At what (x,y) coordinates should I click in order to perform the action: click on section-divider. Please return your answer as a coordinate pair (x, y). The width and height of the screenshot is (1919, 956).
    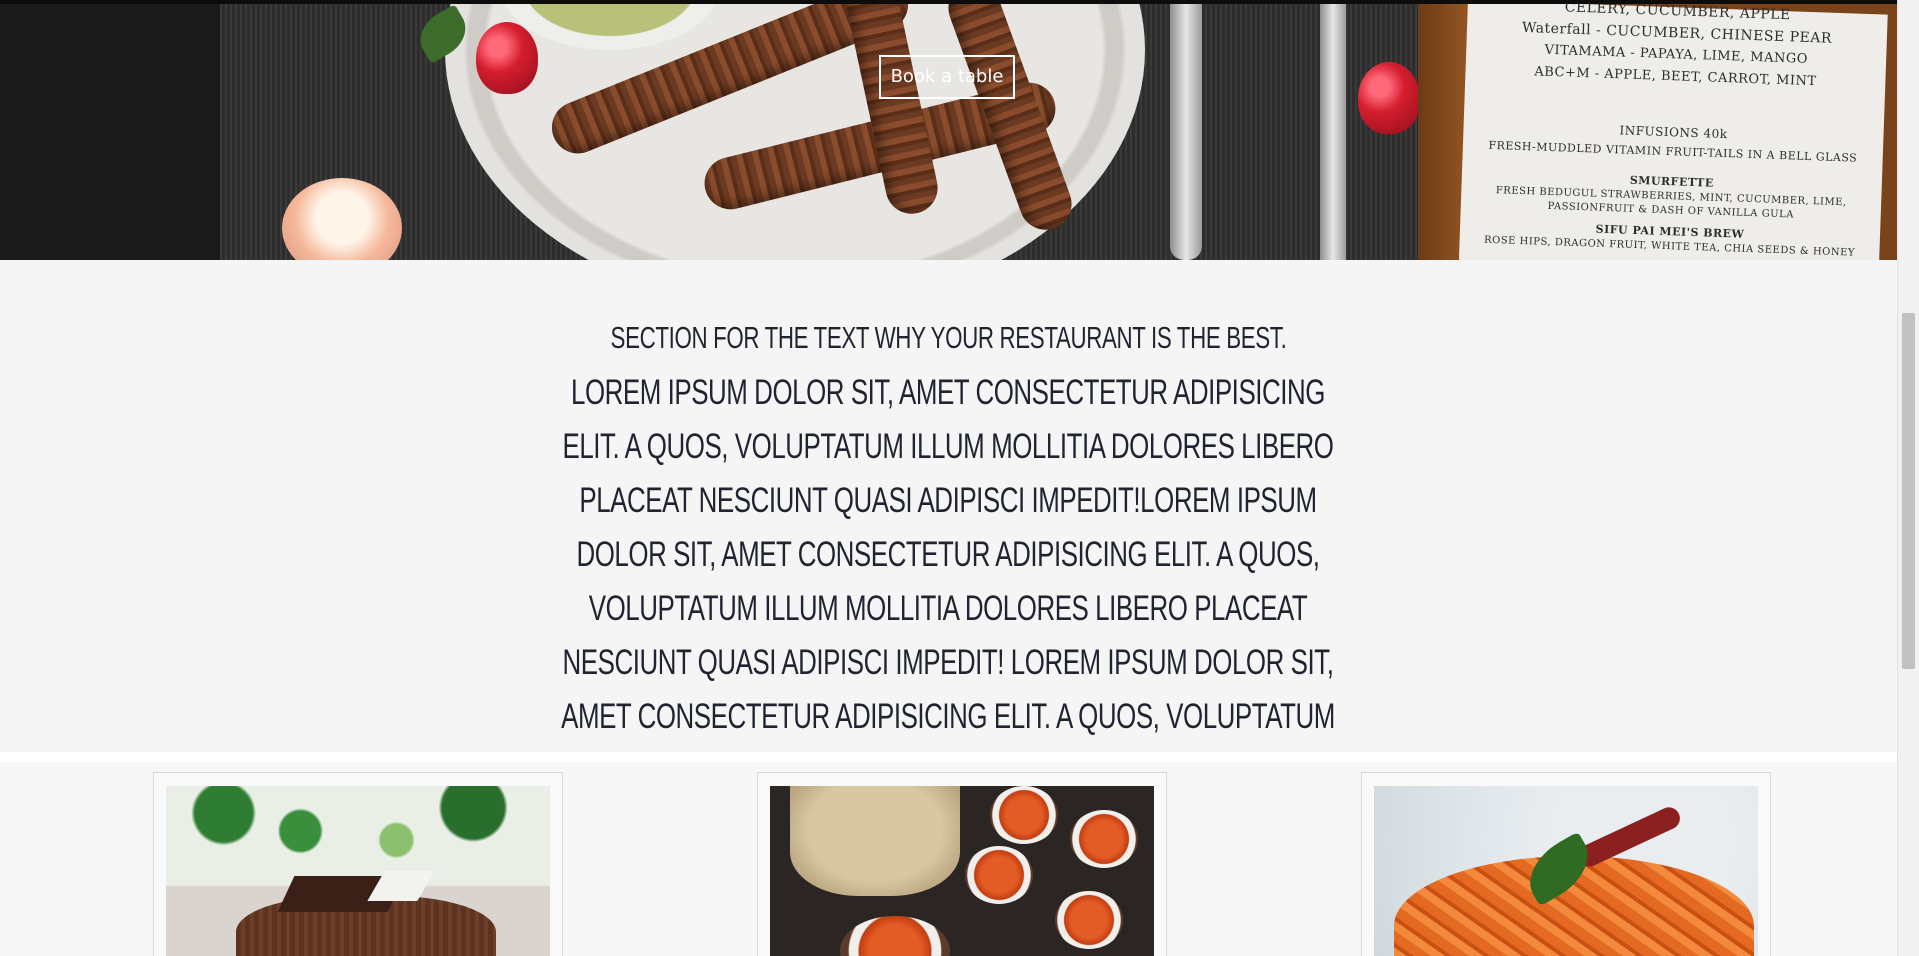
    Looking at the image, I should click on (948, 757).